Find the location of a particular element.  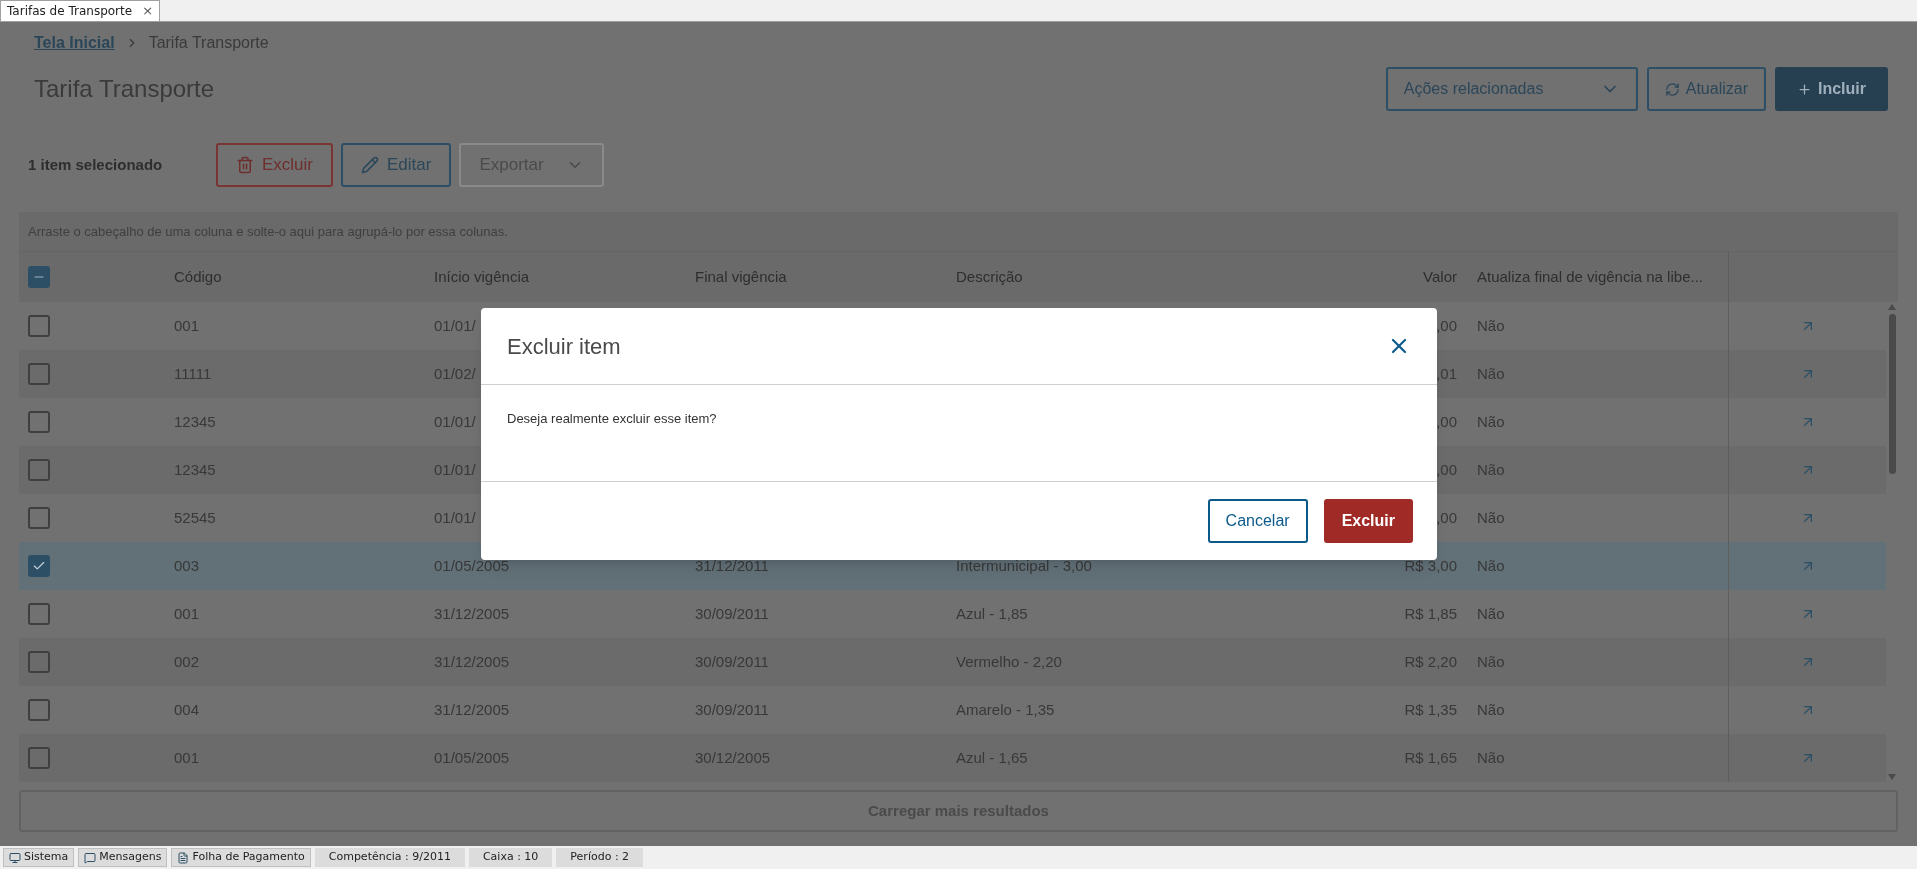

table-cell-text: R$ 1,85 is located at coordinates (1430, 613).